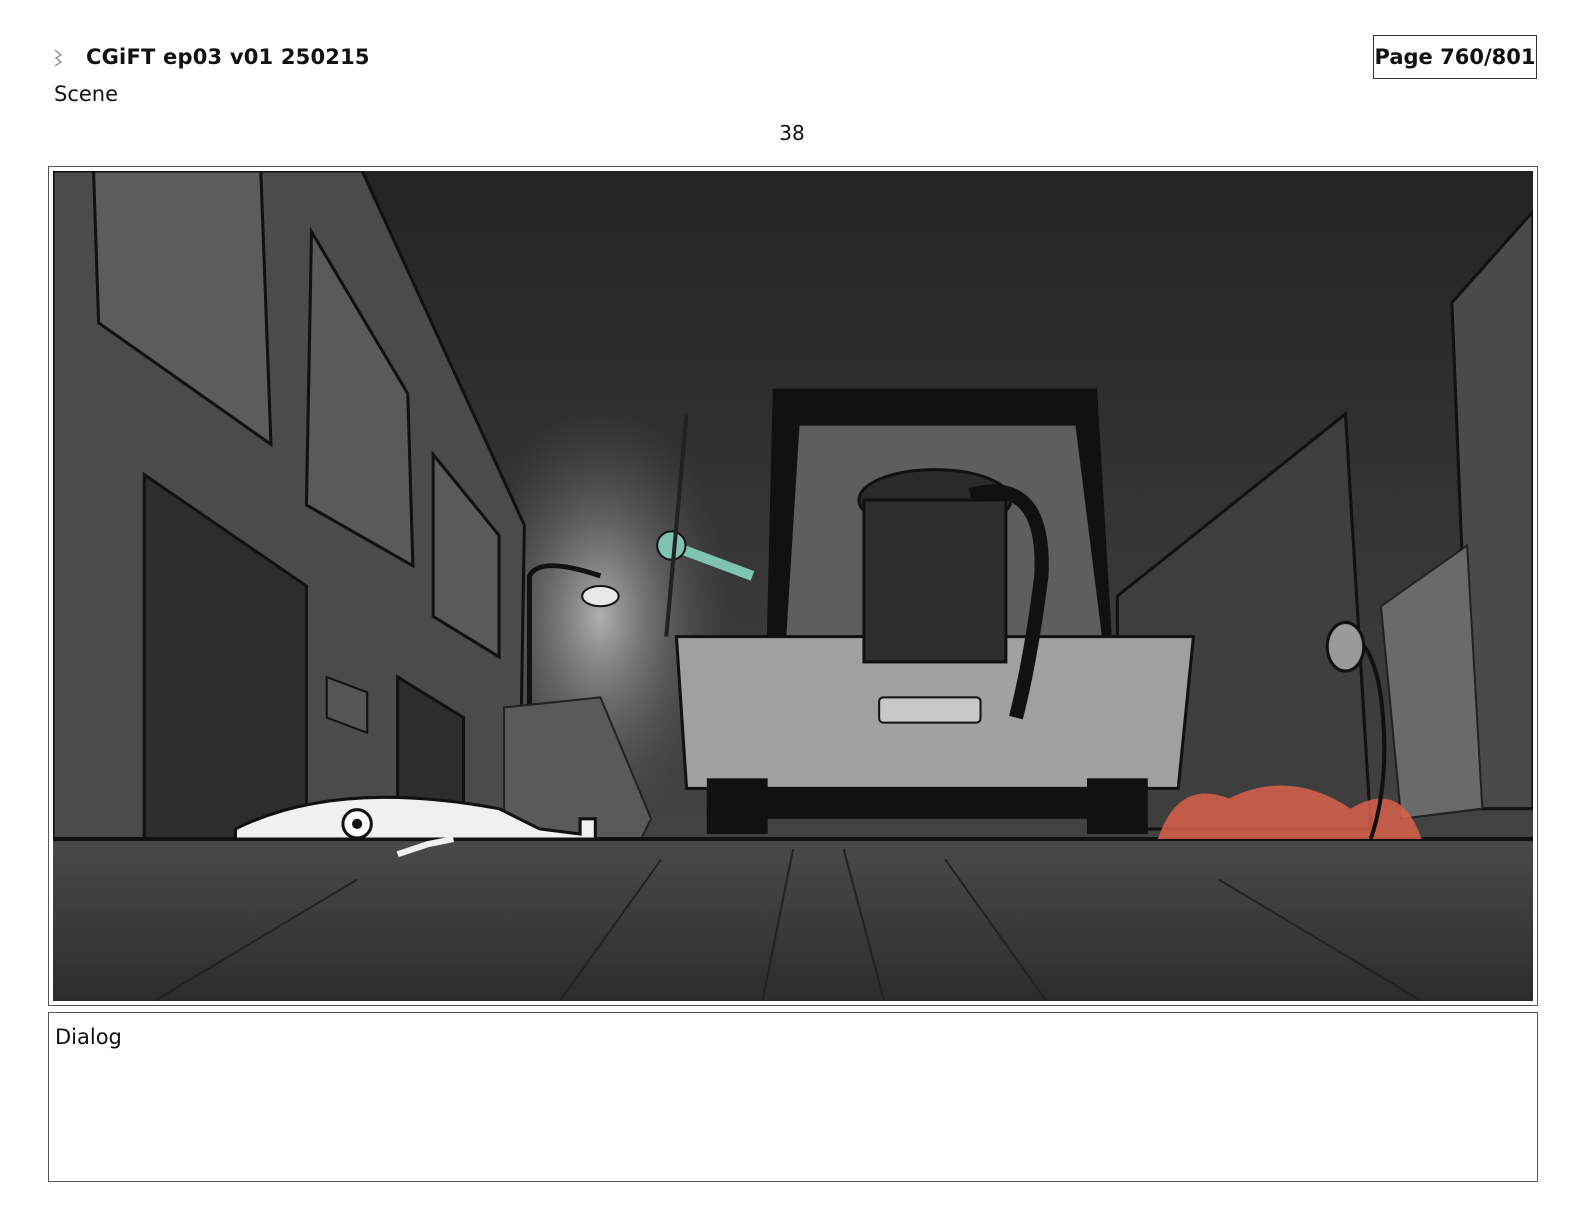 The height and width of the screenshot is (1224, 1584). I want to click on panel-number: 38, so click(792, 133).